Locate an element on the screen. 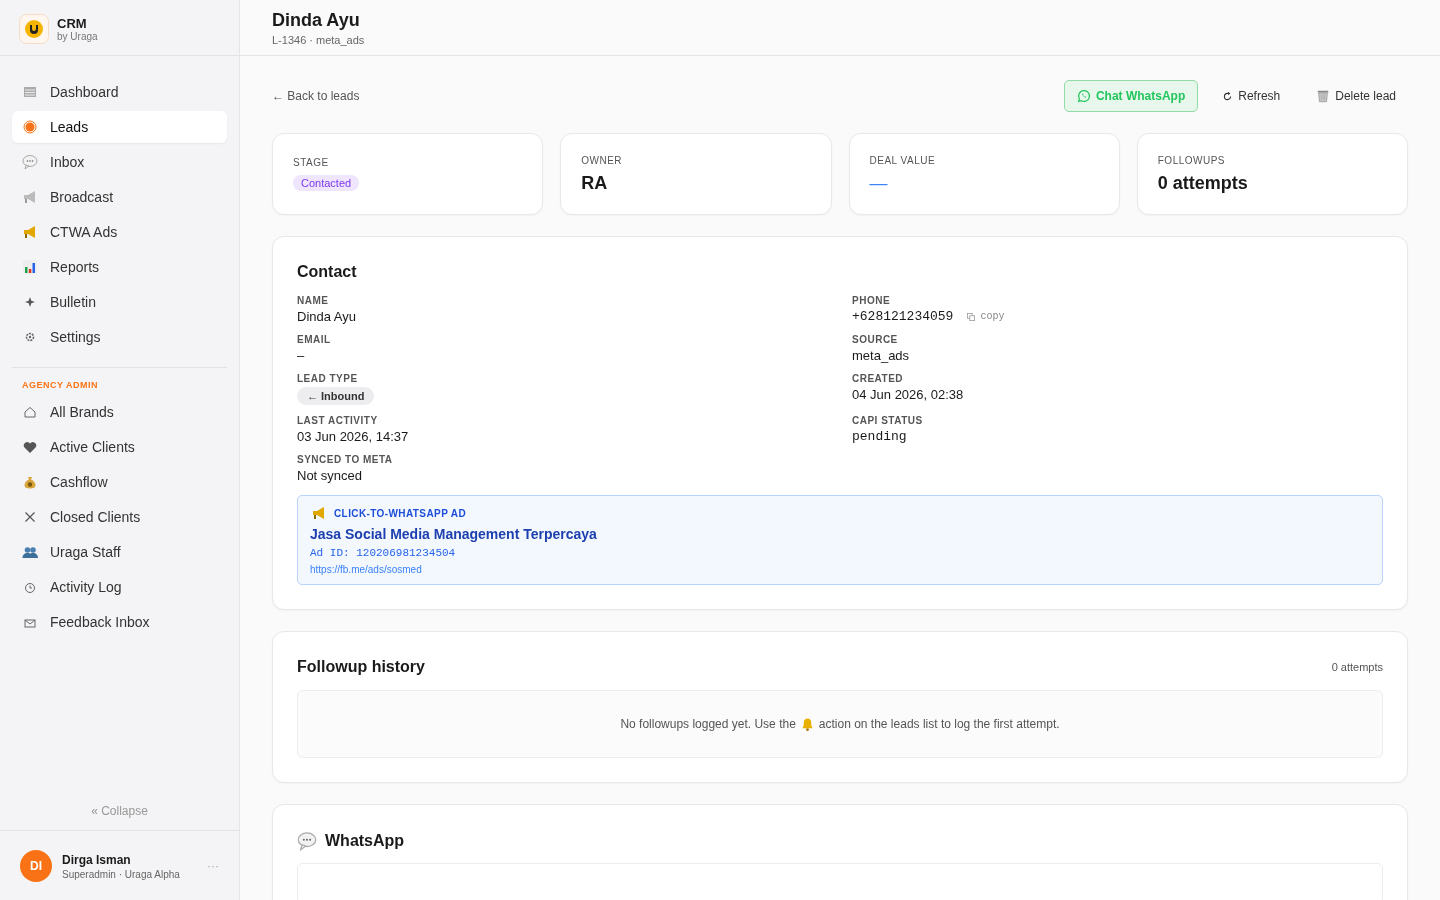 This screenshot has height=900, width=1440. field-label: CREATED is located at coordinates (878, 378).